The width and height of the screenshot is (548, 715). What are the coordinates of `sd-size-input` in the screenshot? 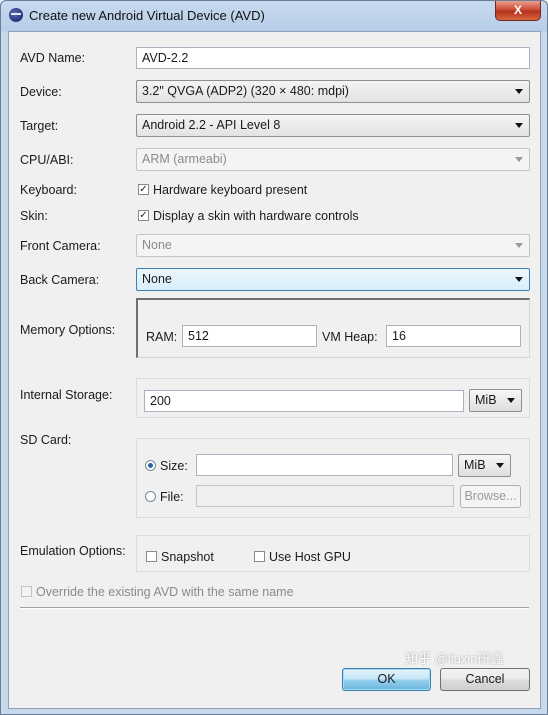 It's located at (324, 465).